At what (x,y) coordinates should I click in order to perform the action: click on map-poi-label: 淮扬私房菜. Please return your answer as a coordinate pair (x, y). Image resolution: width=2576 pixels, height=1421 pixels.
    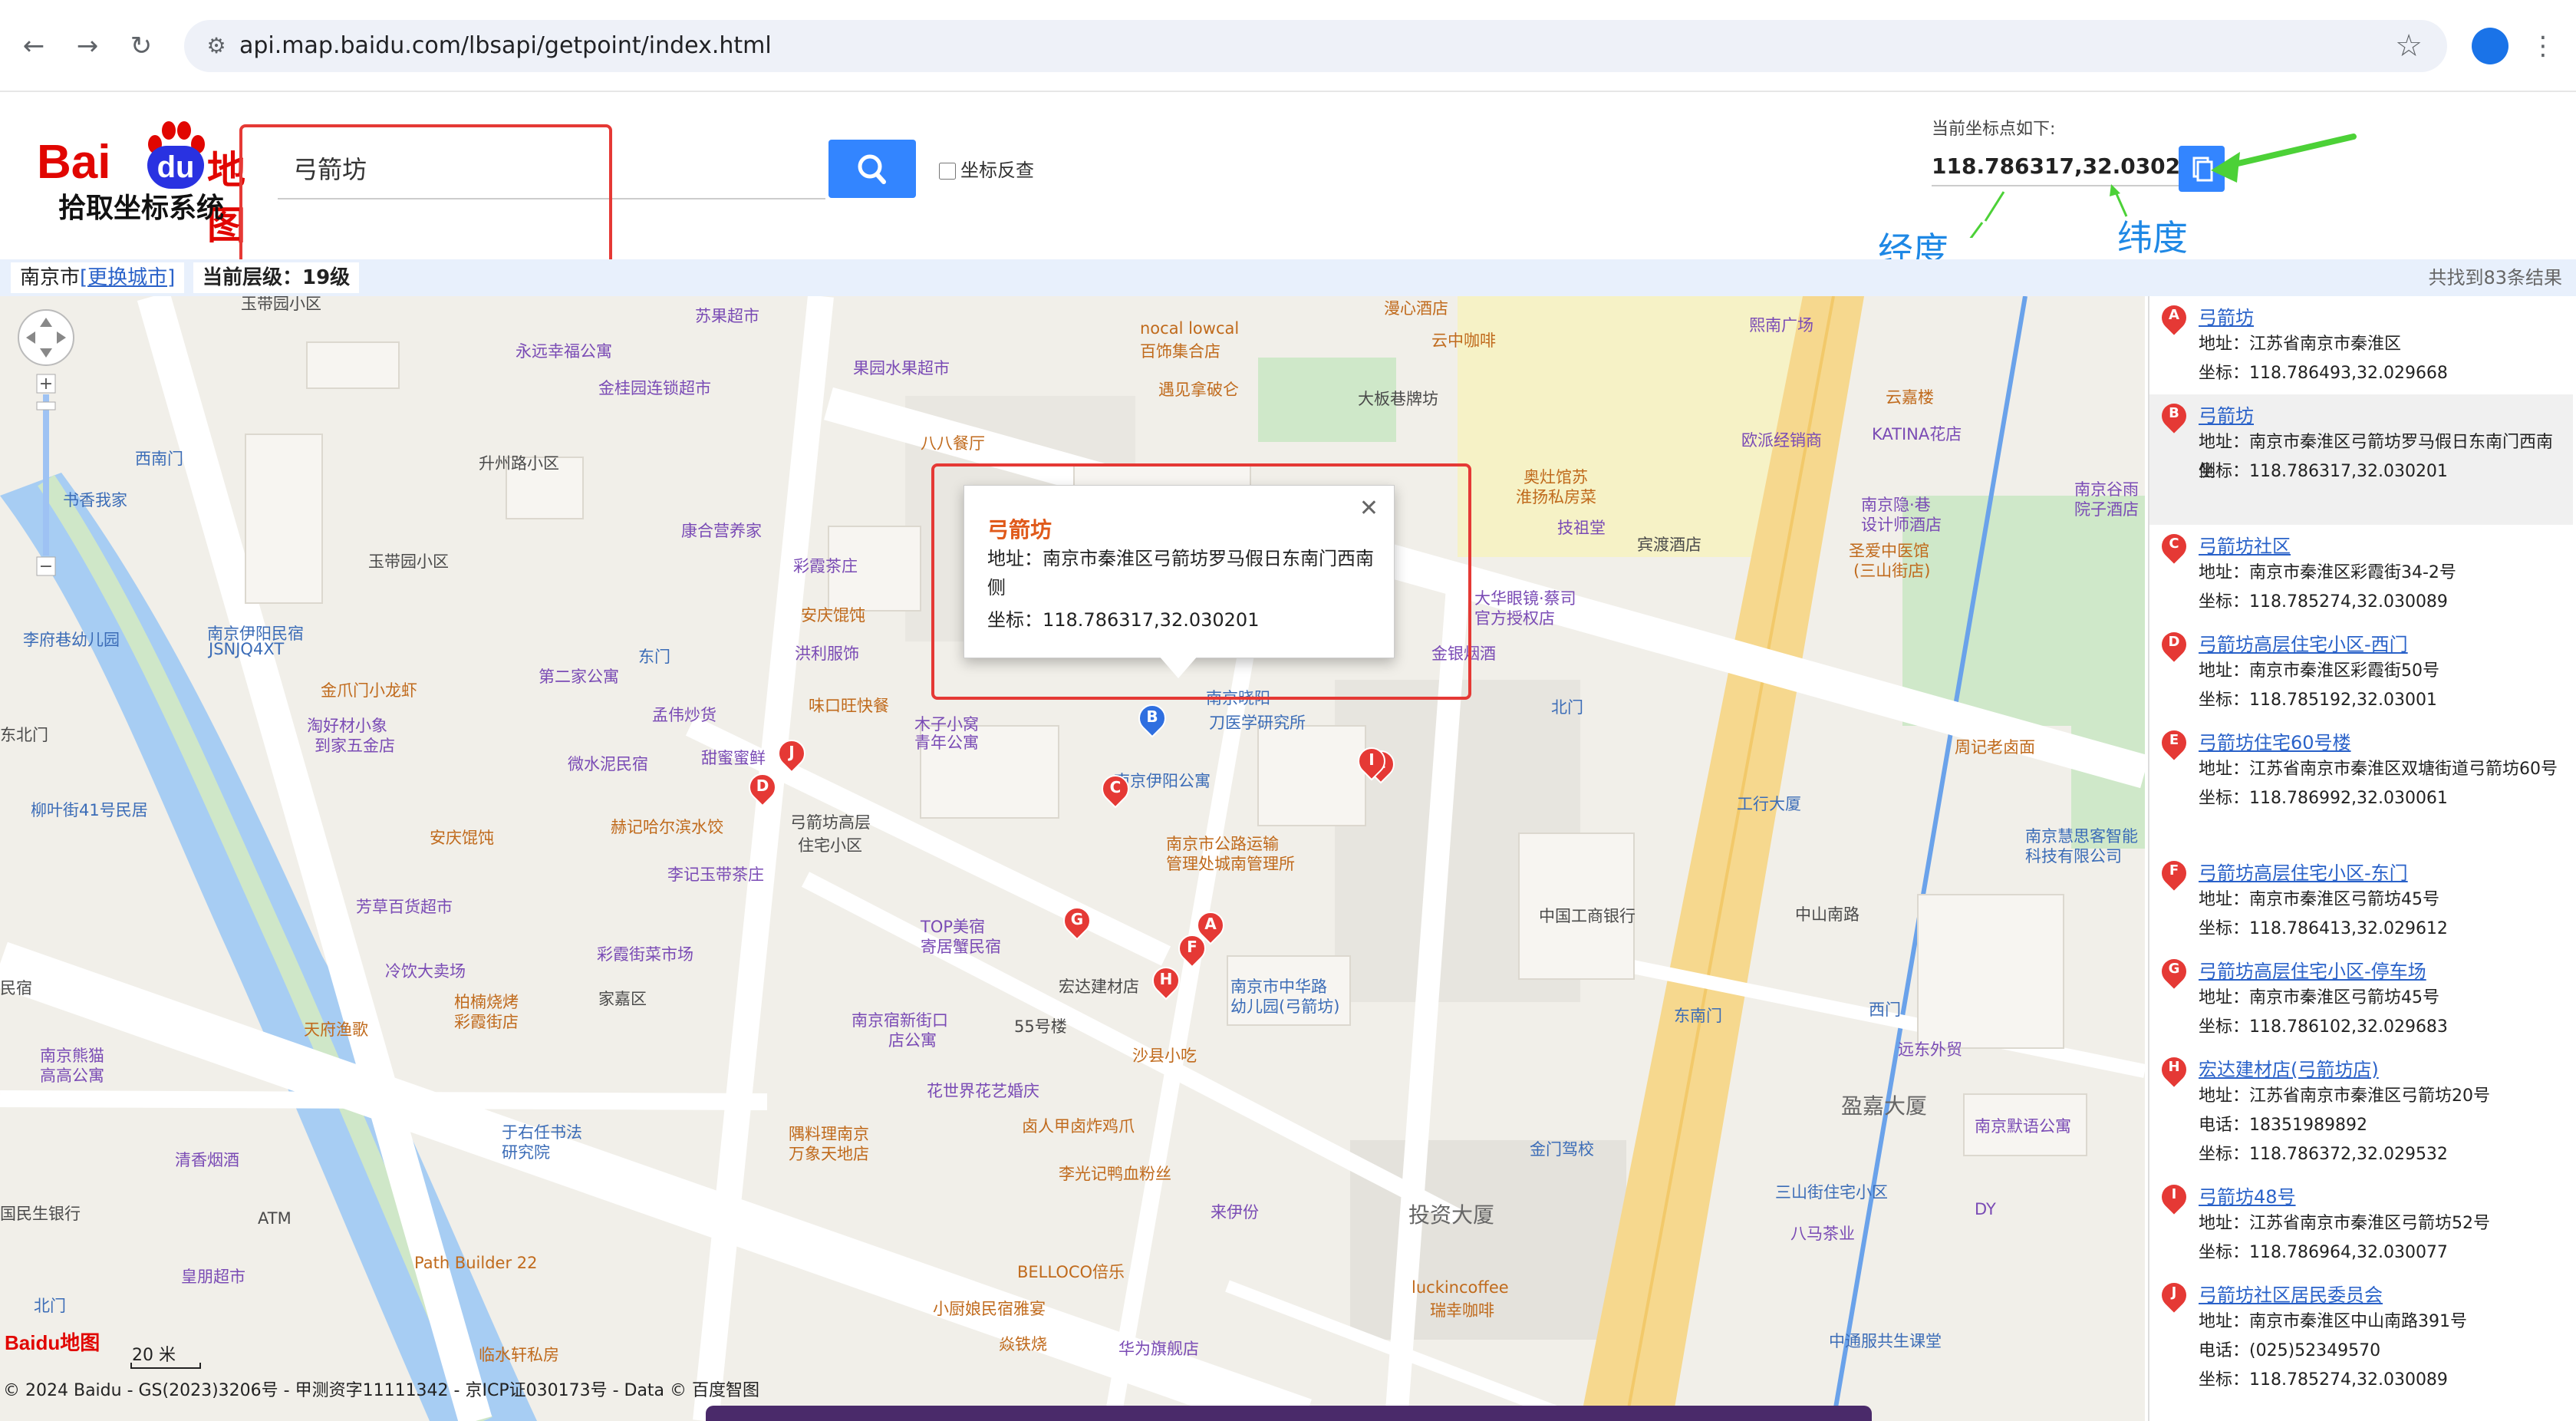
    Looking at the image, I should click on (1556, 496).